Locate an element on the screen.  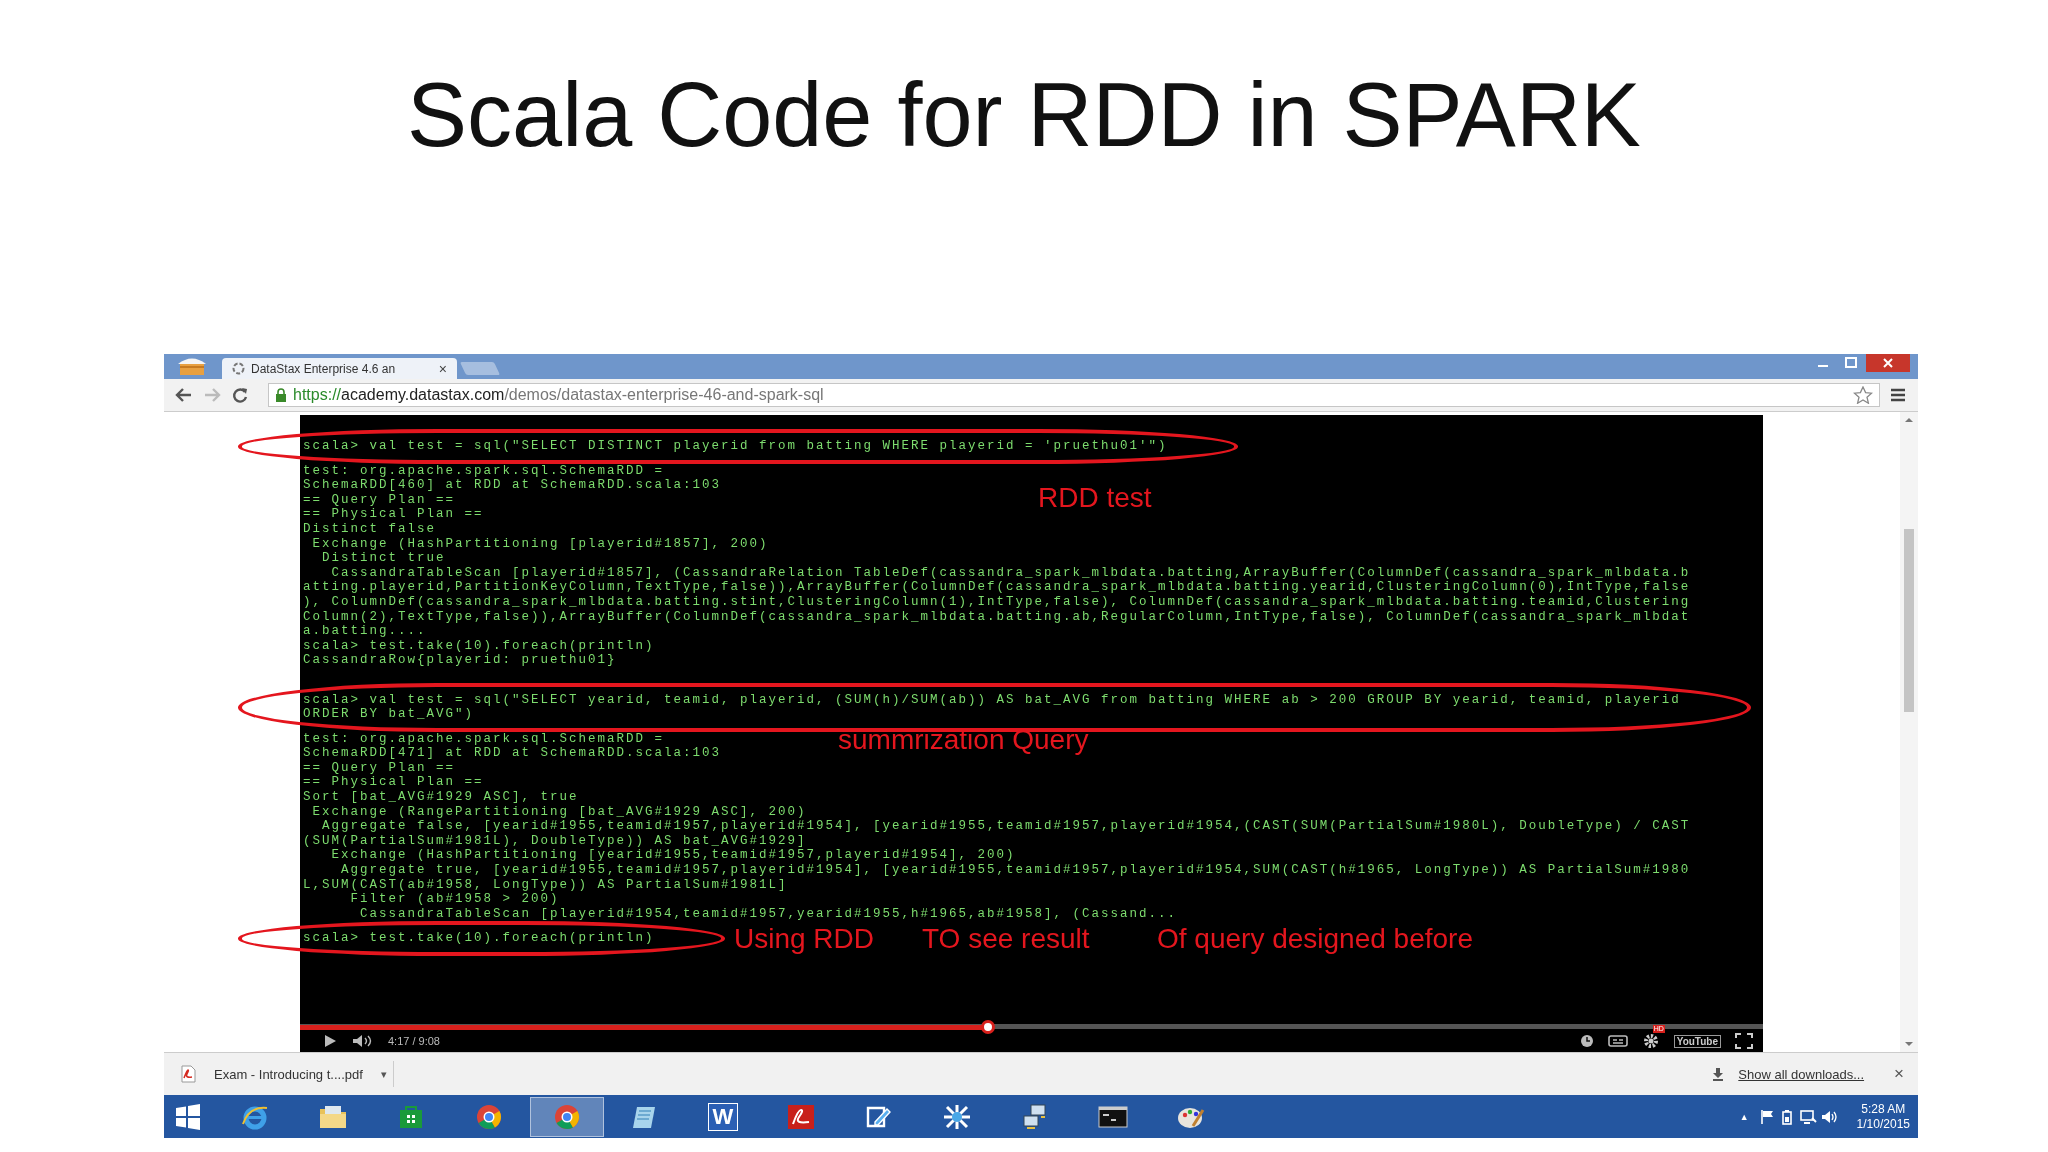
terminal-line: scala> val test = sql("SELECT yearid, teamid, playerid, (SUM(h)/SUM(ab)) AS bat_AVG from batting WHERE ab > 200 GROUP BY yearid, teamid, playerid is located at coordinates (992, 700).